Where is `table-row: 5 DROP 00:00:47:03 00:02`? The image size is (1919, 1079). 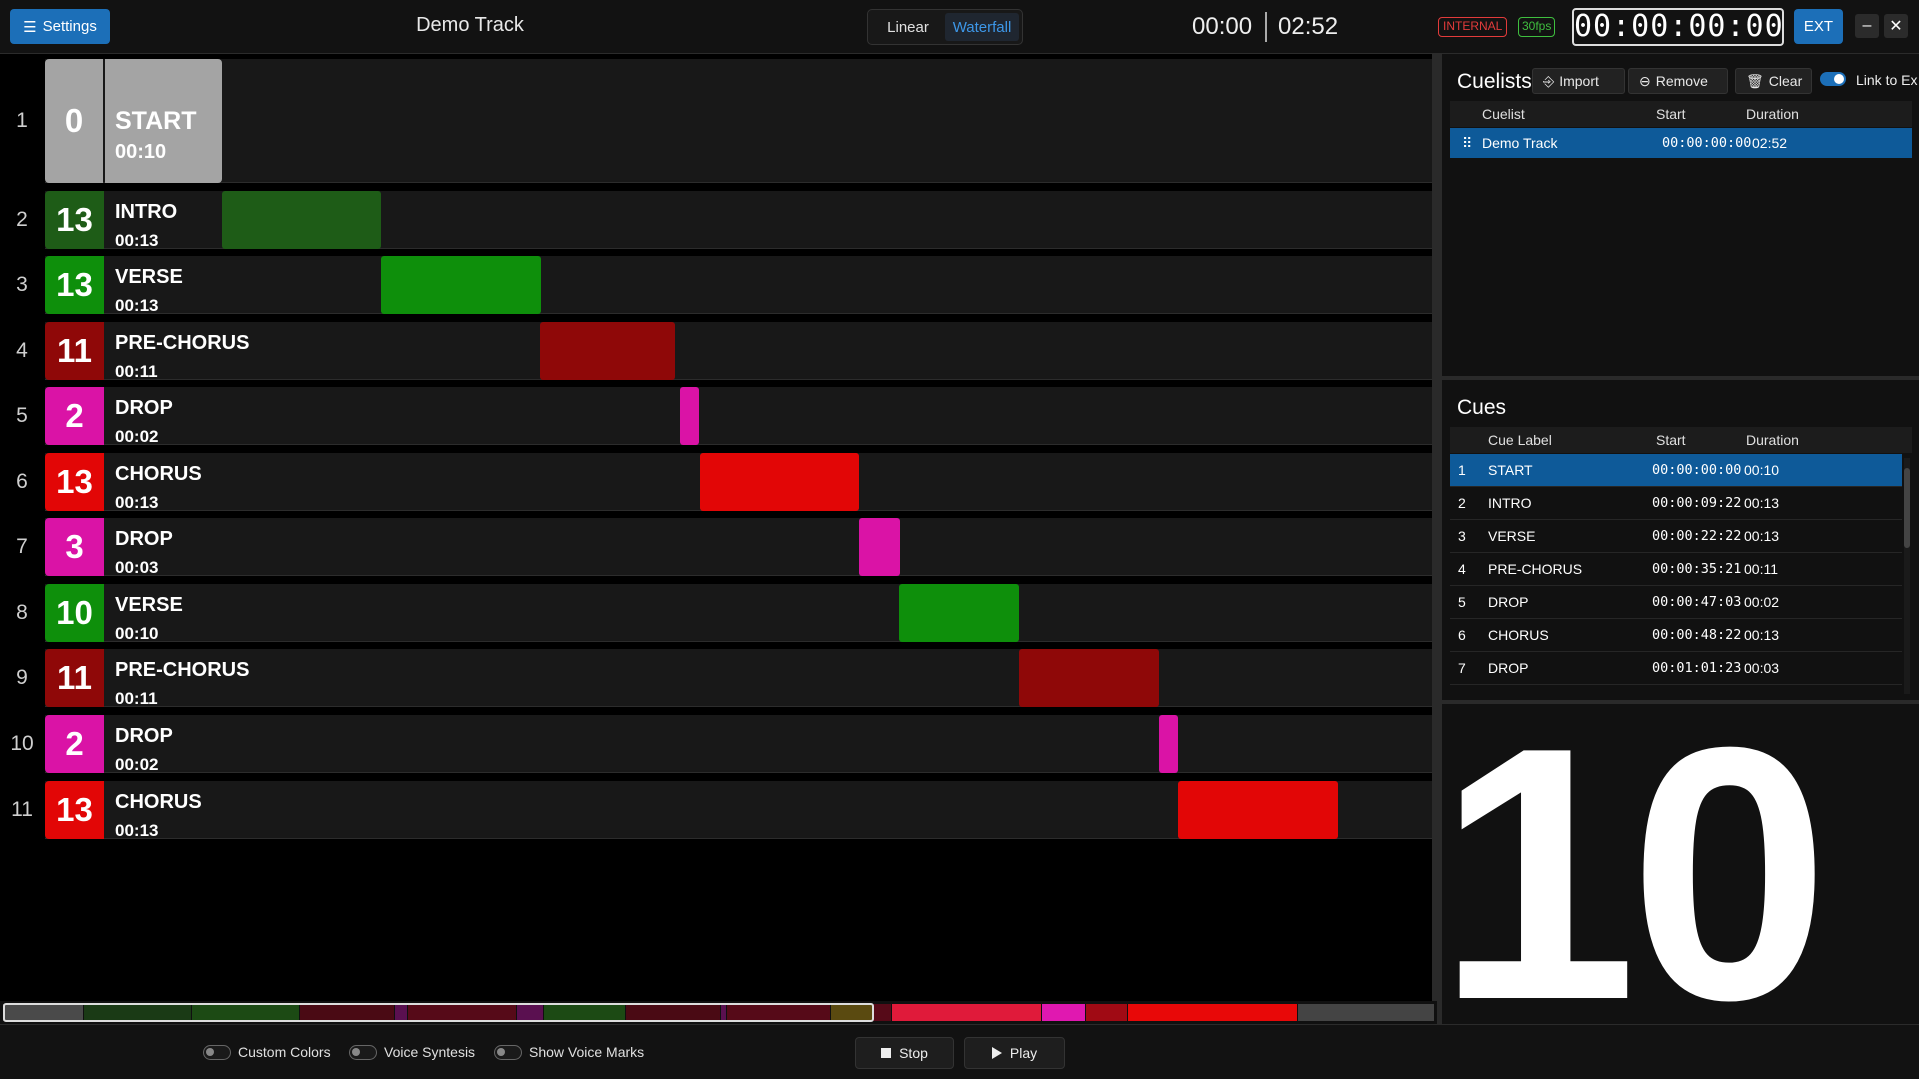
table-row: 5 DROP 00:00:47:03 00:02 is located at coordinates (1676, 602).